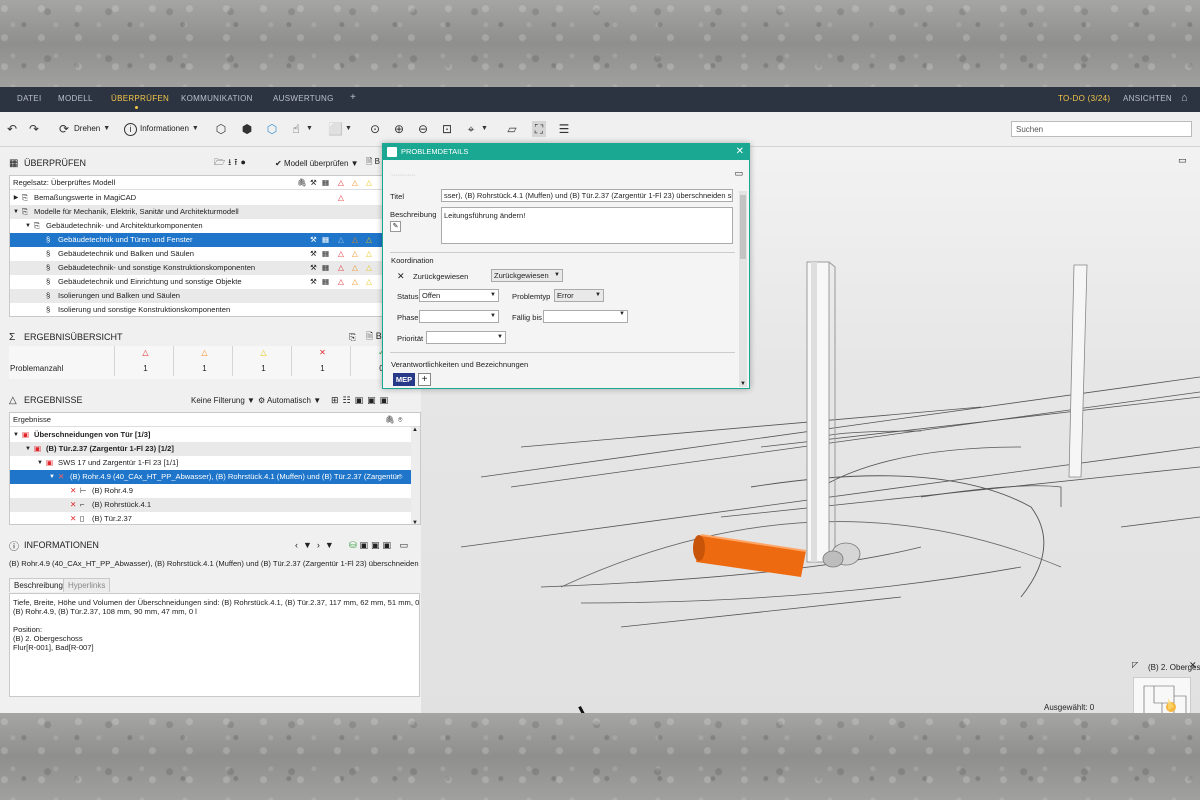 Image resolution: width=1200 pixels, height=800 pixels. Describe the element at coordinates (29, 98) in the screenshot. I see `nav-datei: DATEI` at that location.